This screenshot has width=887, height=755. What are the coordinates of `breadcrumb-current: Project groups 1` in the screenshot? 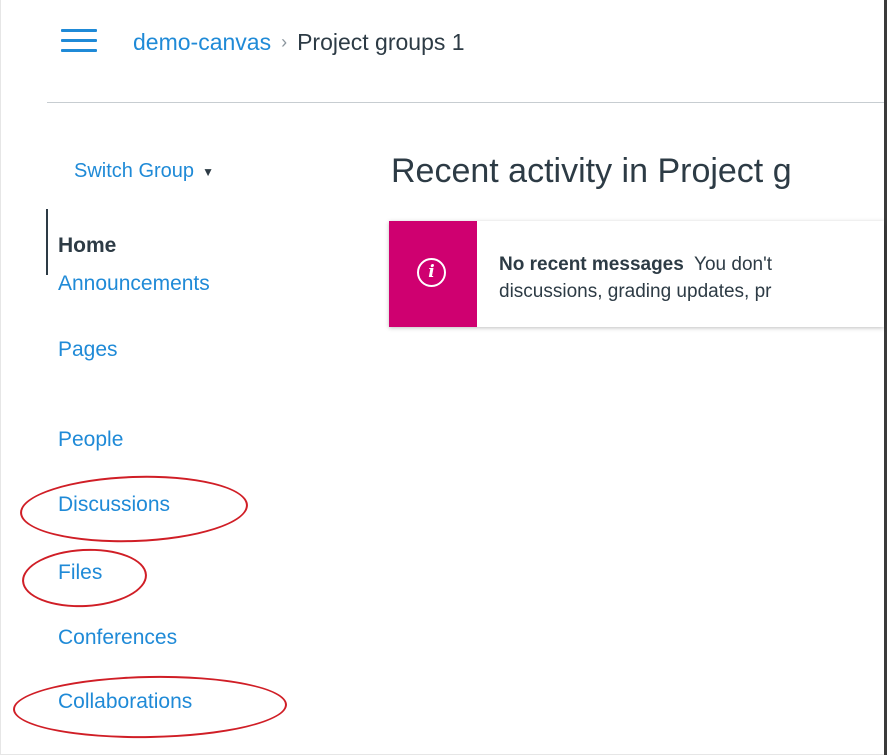 It's located at (381, 41).